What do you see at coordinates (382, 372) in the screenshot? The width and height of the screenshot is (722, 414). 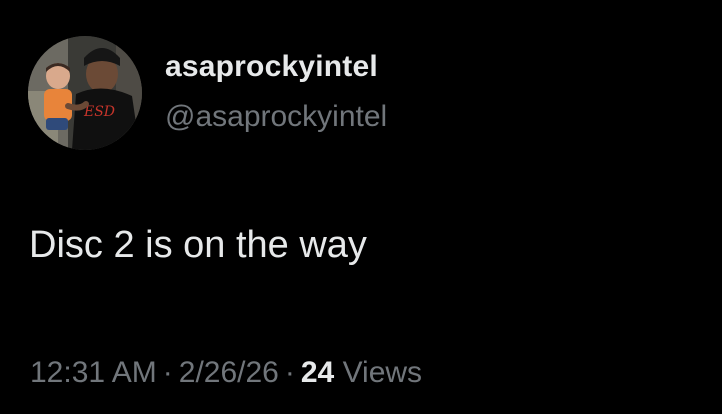 I see `views-label: Views` at bounding box center [382, 372].